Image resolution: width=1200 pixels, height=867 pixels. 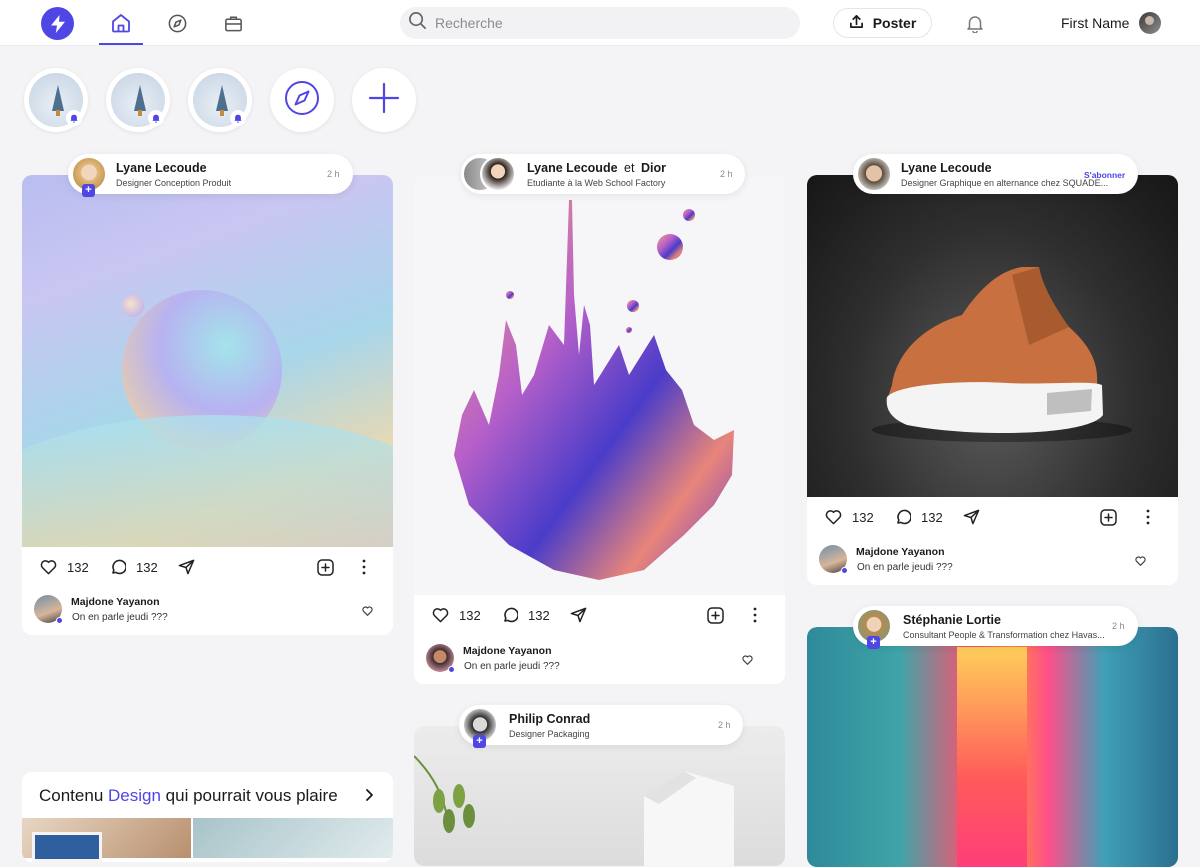 I want to click on search-input, so click(x=605, y=23).